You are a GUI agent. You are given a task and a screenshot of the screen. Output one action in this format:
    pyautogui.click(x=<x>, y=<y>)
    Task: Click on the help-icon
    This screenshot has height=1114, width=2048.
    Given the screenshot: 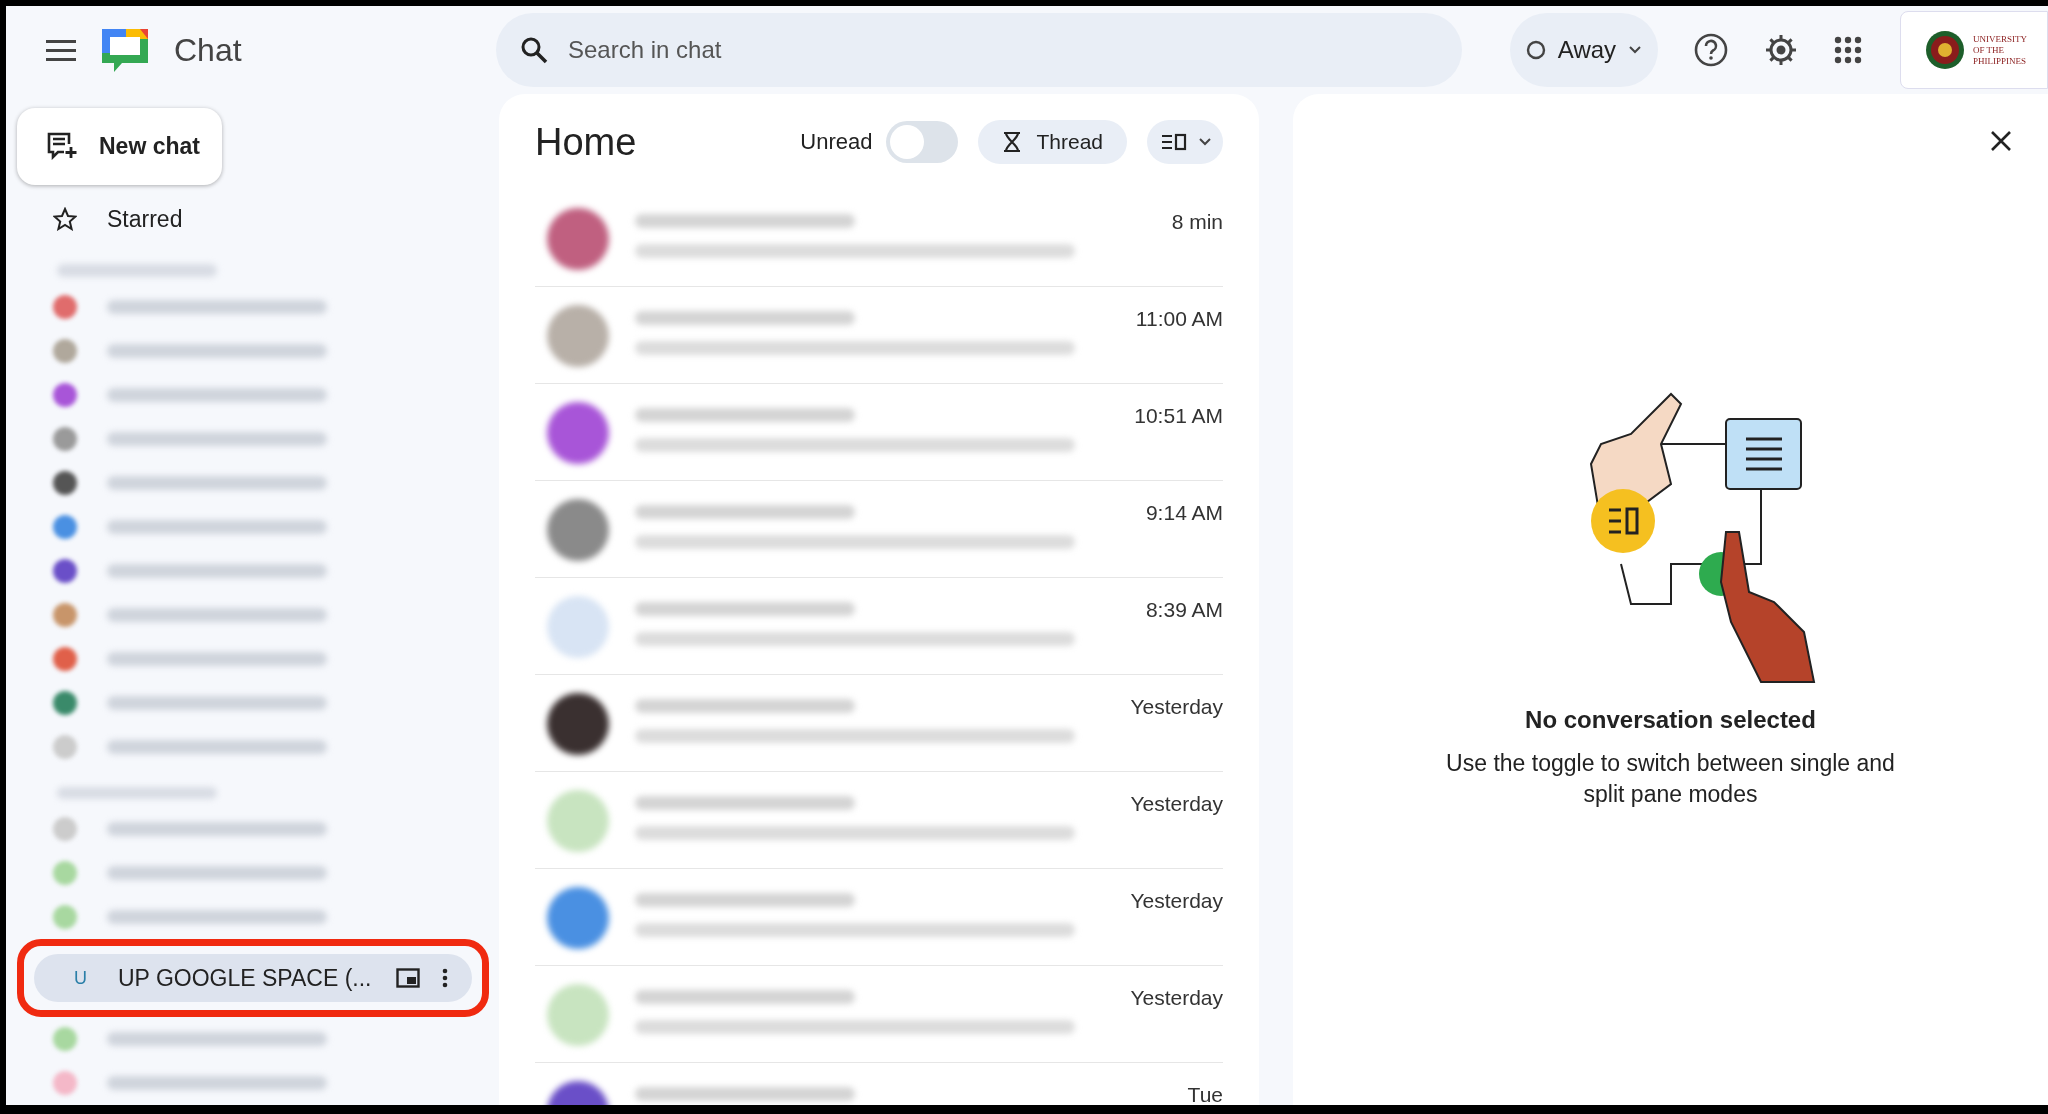 What is the action you would take?
    pyautogui.click(x=1711, y=50)
    